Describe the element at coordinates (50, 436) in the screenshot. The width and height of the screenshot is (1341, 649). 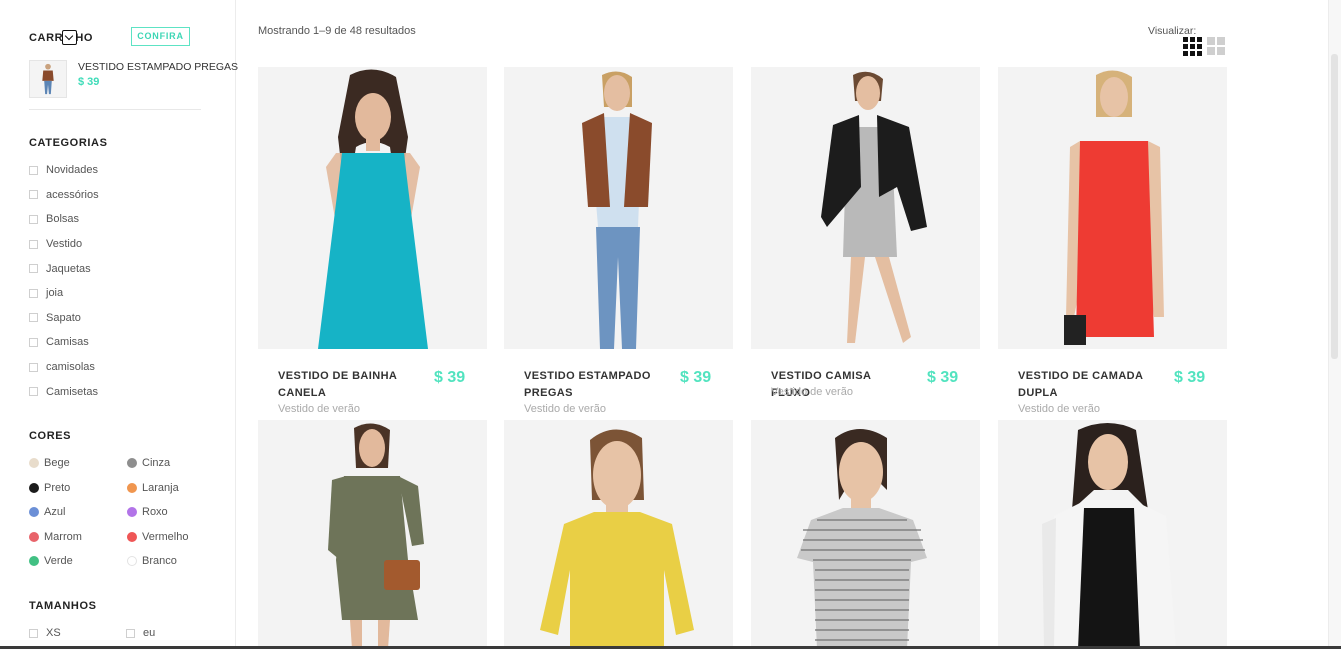
I see `colors-title: CORES` at that location.